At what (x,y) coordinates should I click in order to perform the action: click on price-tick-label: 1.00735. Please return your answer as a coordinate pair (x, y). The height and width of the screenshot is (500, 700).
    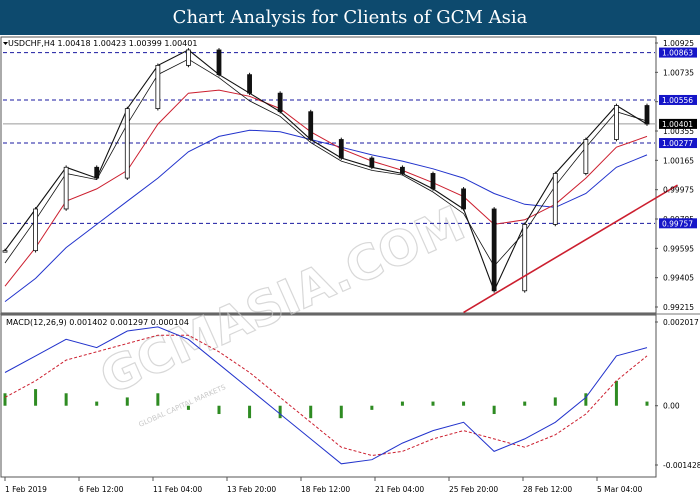
    Looking at the image, I should click on (678, 72).